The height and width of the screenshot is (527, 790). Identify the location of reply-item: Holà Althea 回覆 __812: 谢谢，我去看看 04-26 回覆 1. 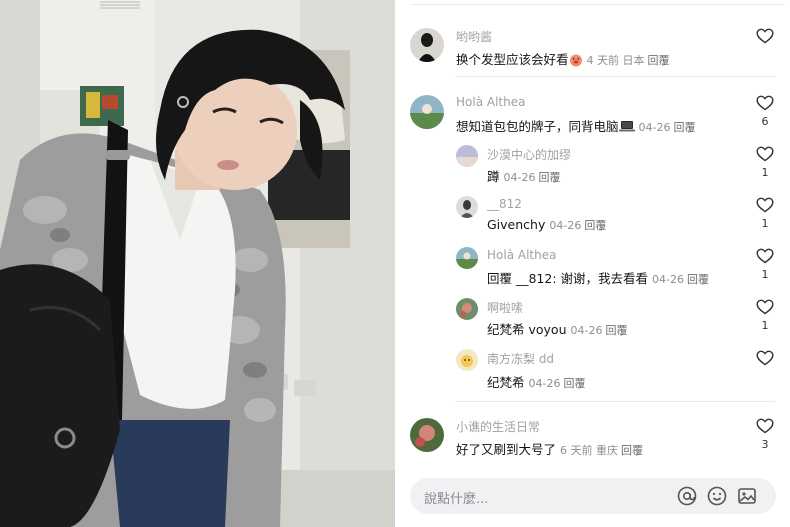
(592, 269).